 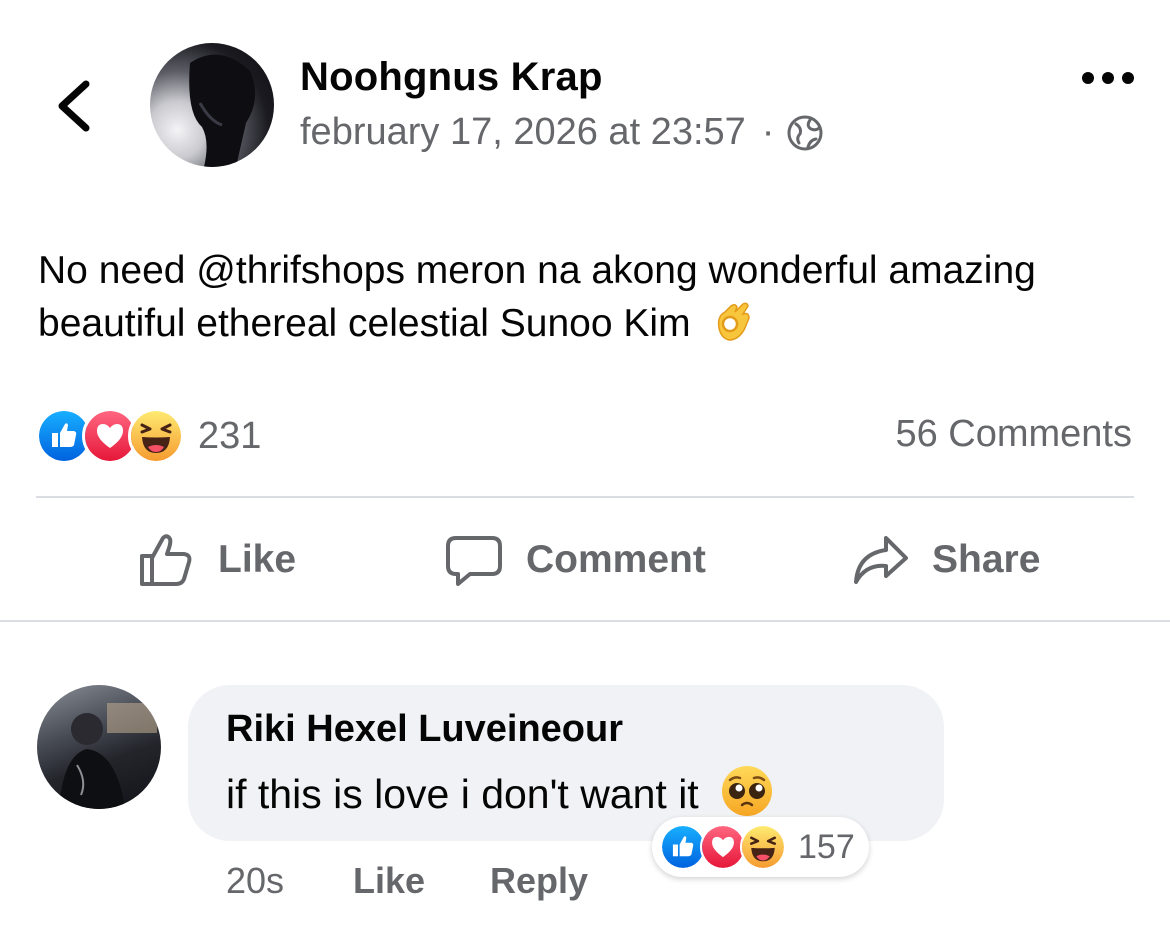 I want to click on post-meta: february 17, 2026 at 23:57 ·, so click(x=562, y=132).